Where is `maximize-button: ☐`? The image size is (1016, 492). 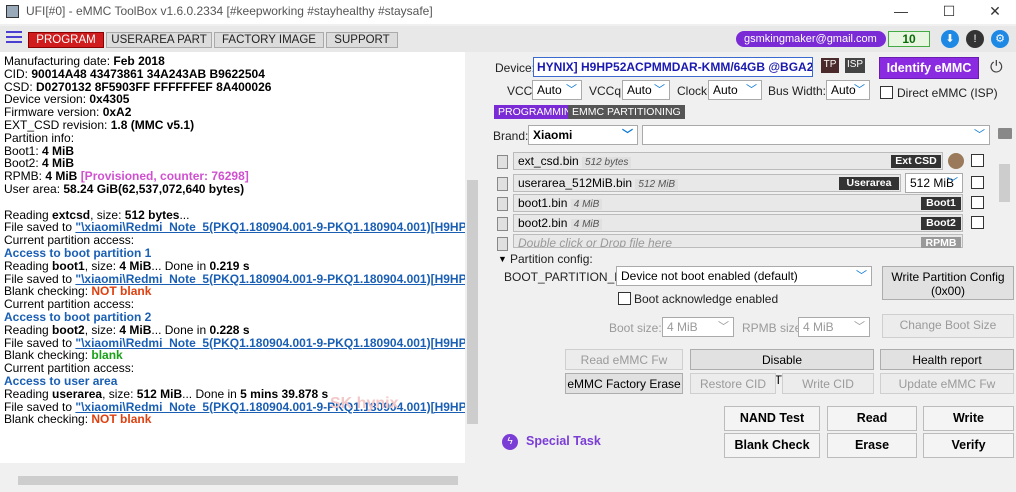
maximize-button: ☐ is located at coordinates (949, 12).